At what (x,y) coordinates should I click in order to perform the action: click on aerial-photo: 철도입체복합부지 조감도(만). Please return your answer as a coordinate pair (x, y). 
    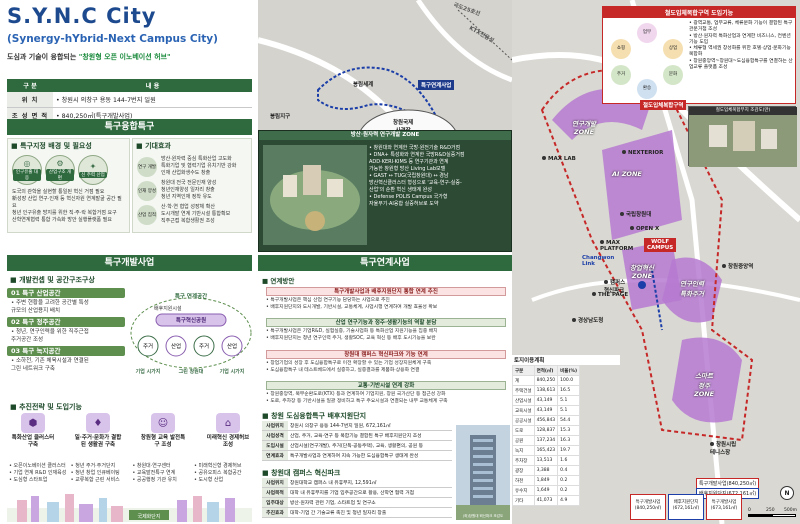
    Looking at the image, I should click on (742, 136).